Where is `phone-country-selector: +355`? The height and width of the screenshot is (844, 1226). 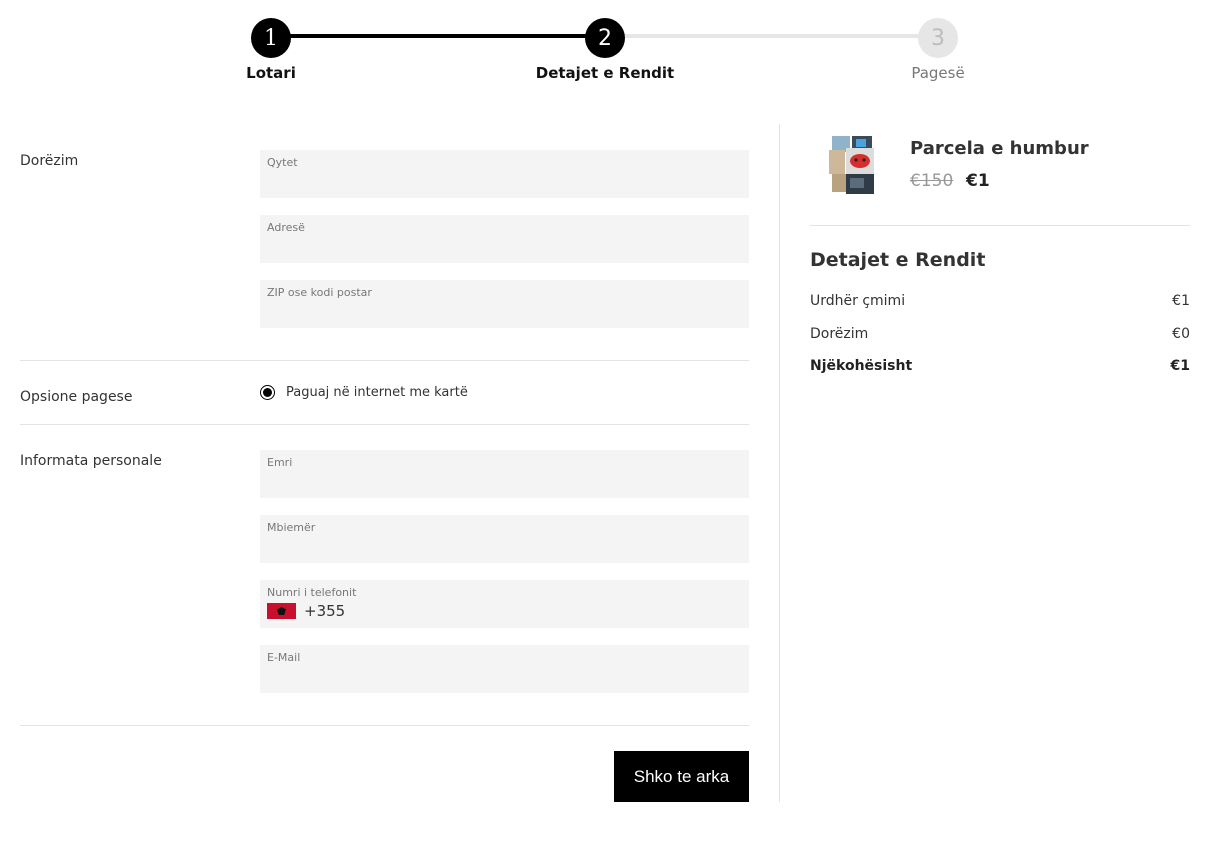
phone-country-selector: +355 is located at coordinates (306, 611).